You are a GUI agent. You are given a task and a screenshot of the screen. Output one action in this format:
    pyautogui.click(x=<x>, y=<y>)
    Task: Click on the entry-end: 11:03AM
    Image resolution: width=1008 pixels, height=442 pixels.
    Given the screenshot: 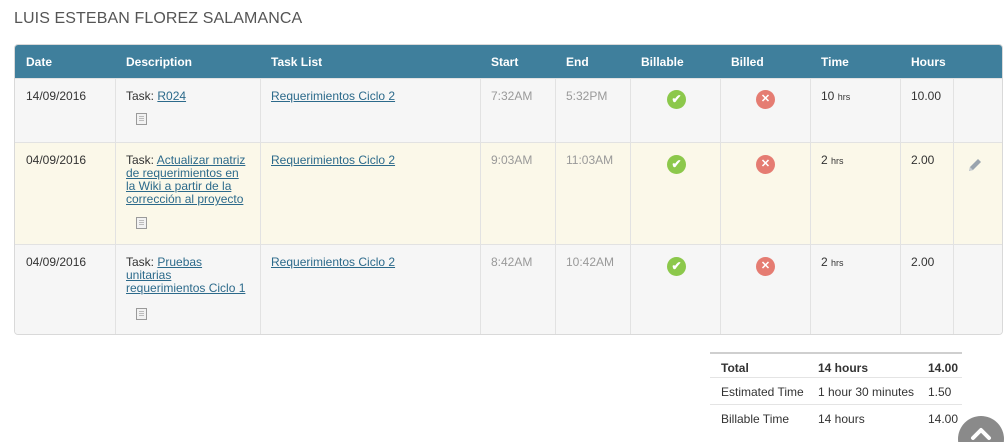 What is the action you would take?
    pyautogui.click(x=590, y=160)
    